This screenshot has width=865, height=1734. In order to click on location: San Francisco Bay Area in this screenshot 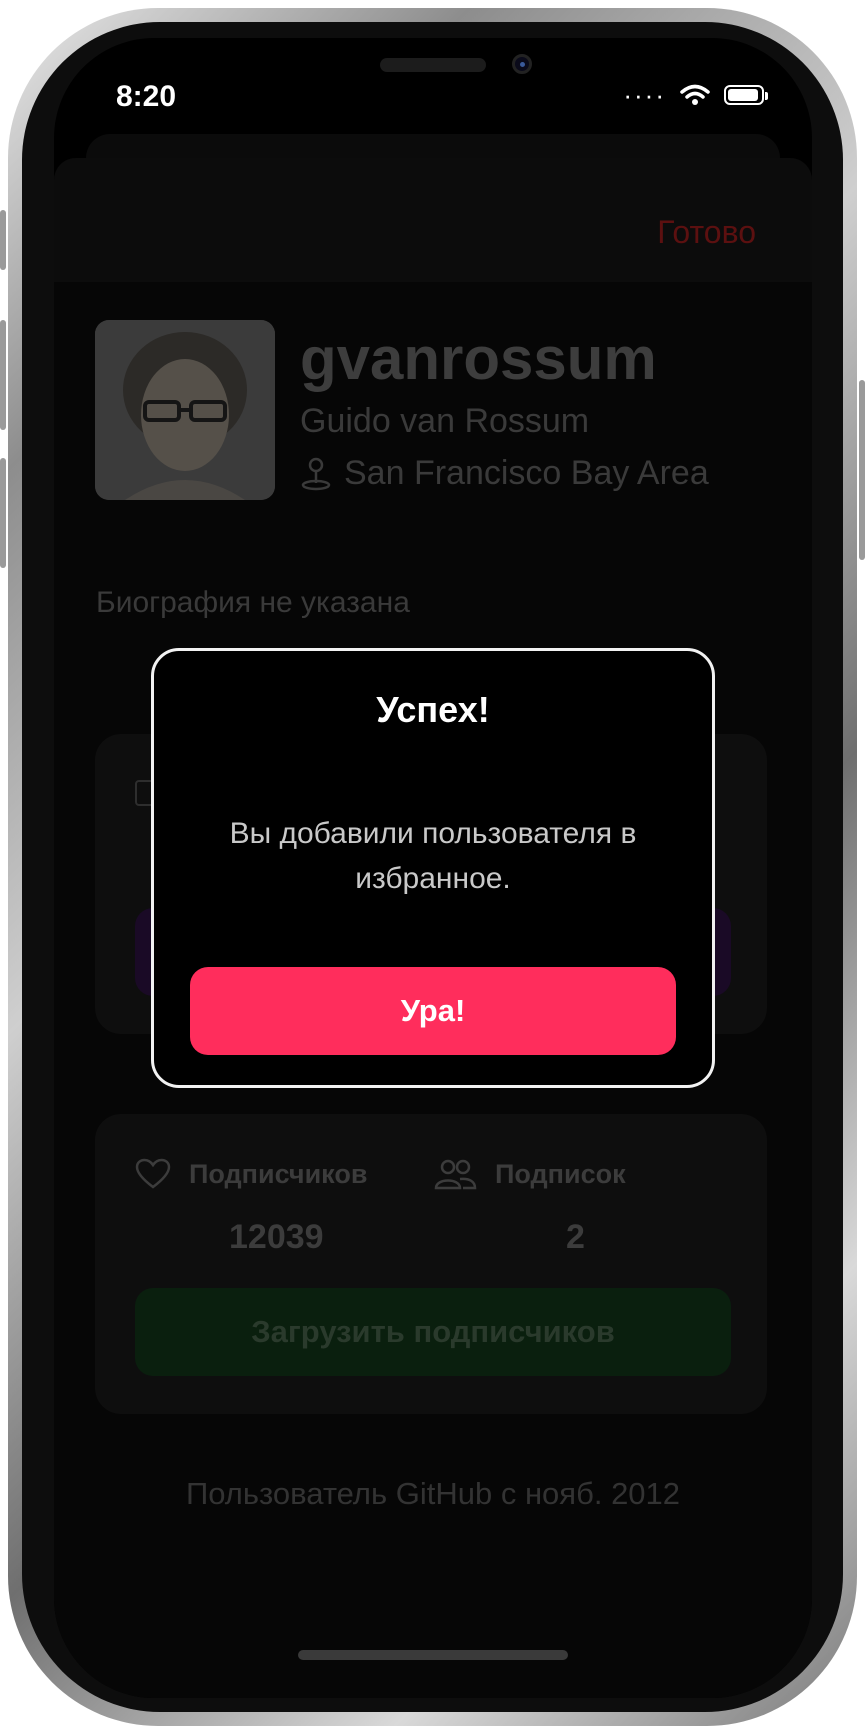, I will do `click(504, 473)`.